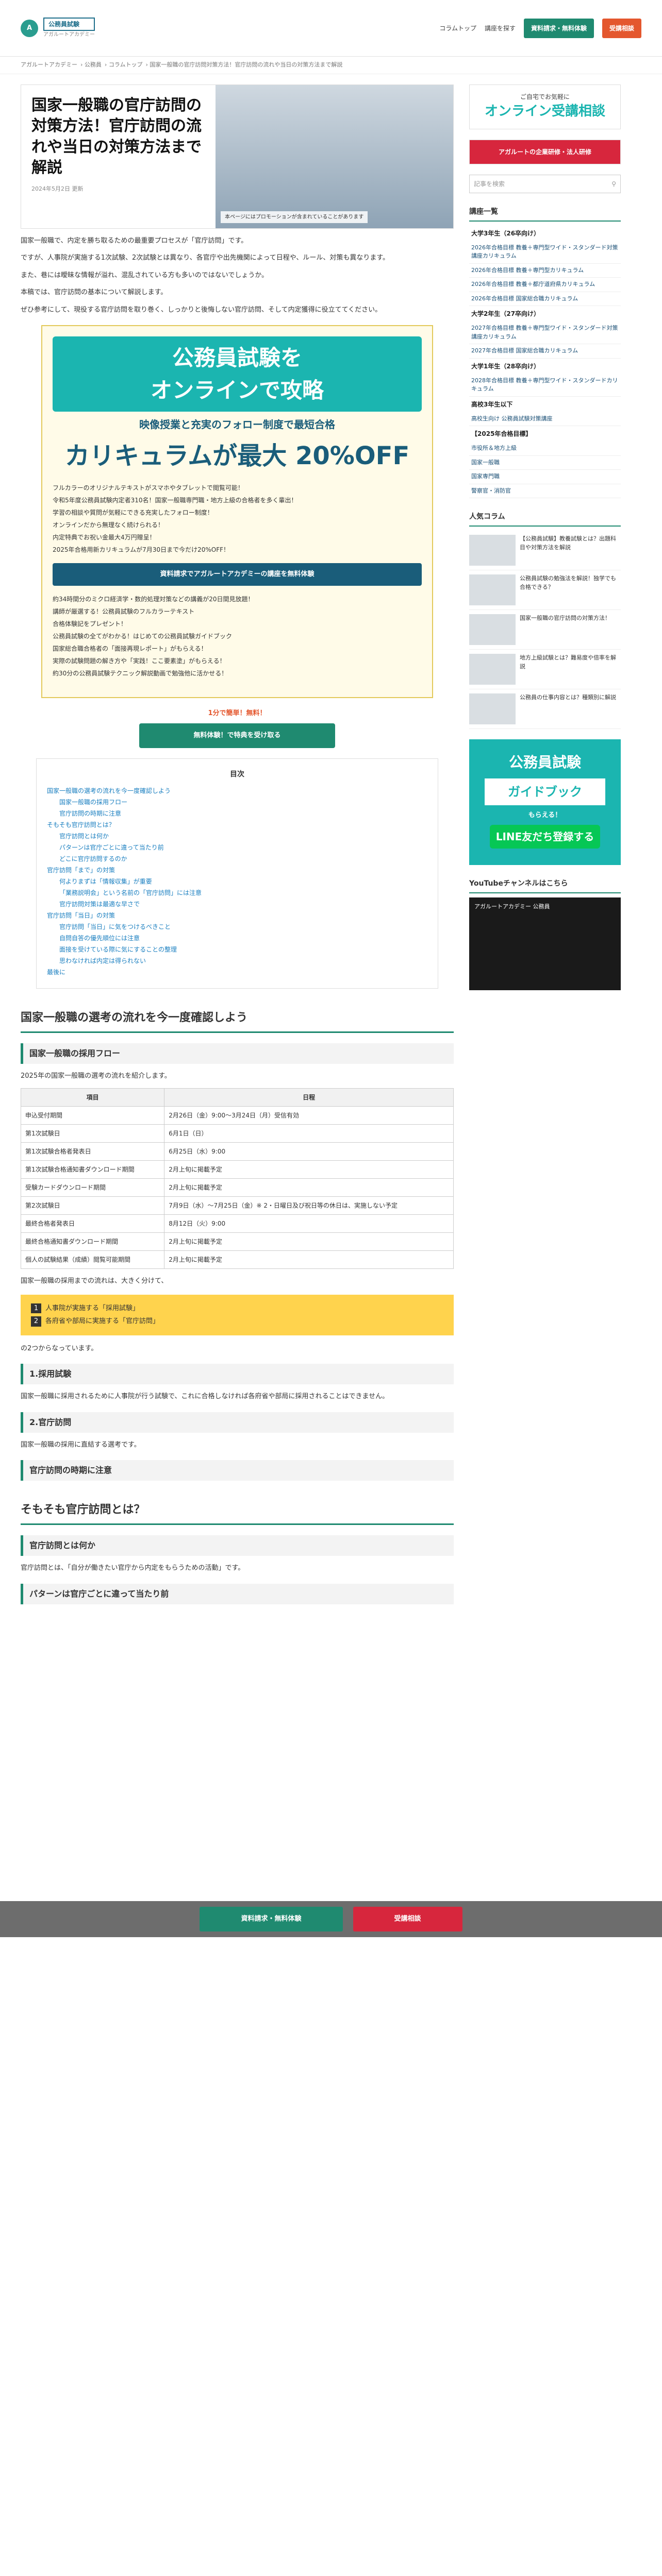 Image resolution: width=662 pixels, height=2576 pixels. What do you see at coordinates (134, 240) in the screenshot?
I see `intro-paragraph: 国家一般職で、内定を勝ち取るための最重要プロセスが「官庁訪問」です。` at bounding box center [134, 240].